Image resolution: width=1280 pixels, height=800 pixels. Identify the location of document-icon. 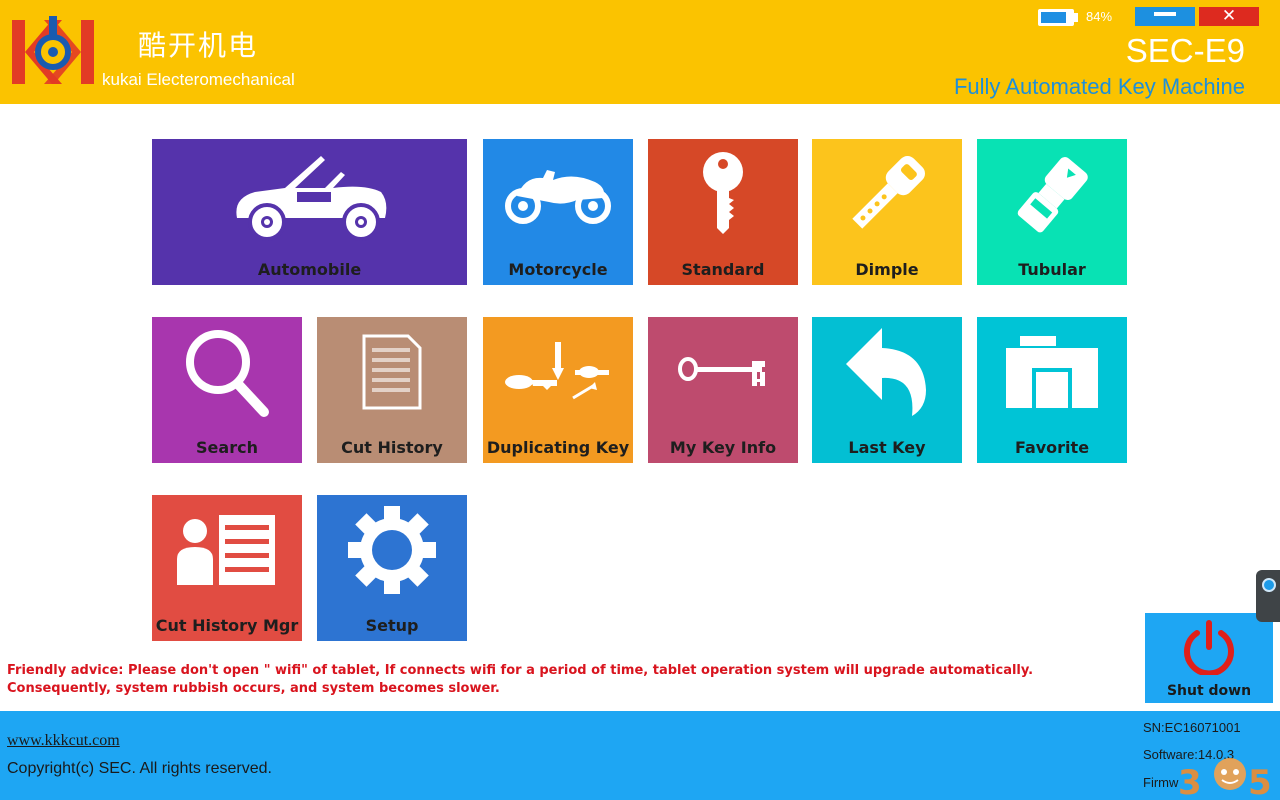
(392, 372).